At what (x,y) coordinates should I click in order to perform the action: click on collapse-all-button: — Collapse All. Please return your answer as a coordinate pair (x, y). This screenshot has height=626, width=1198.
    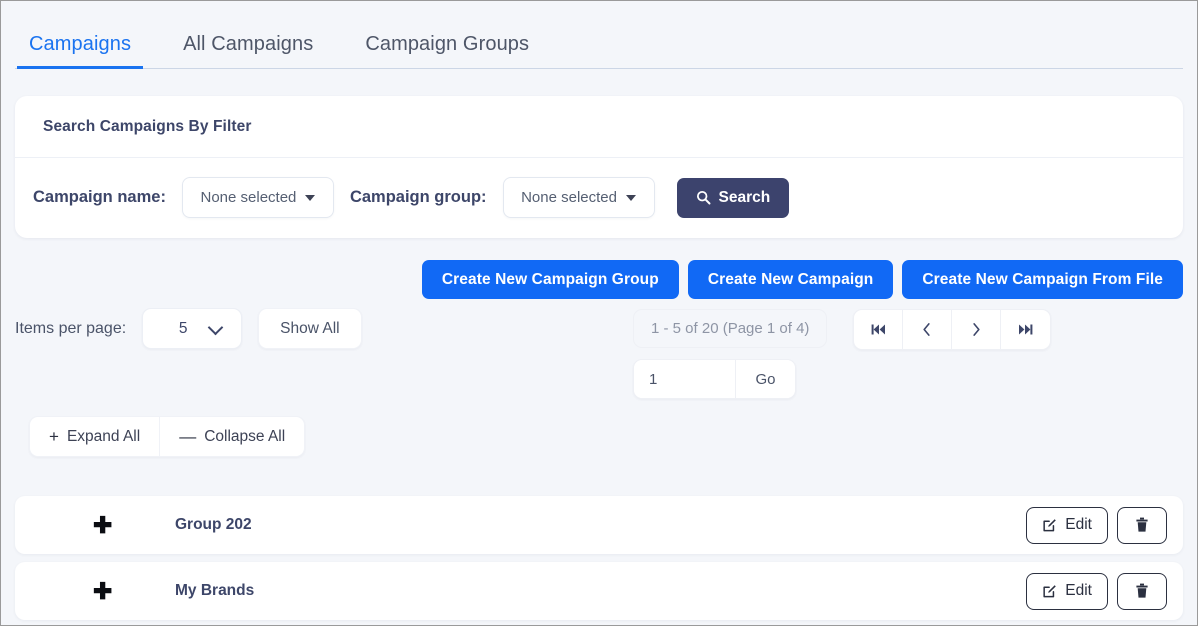
    Looking at the image, I should click on (232, 436).